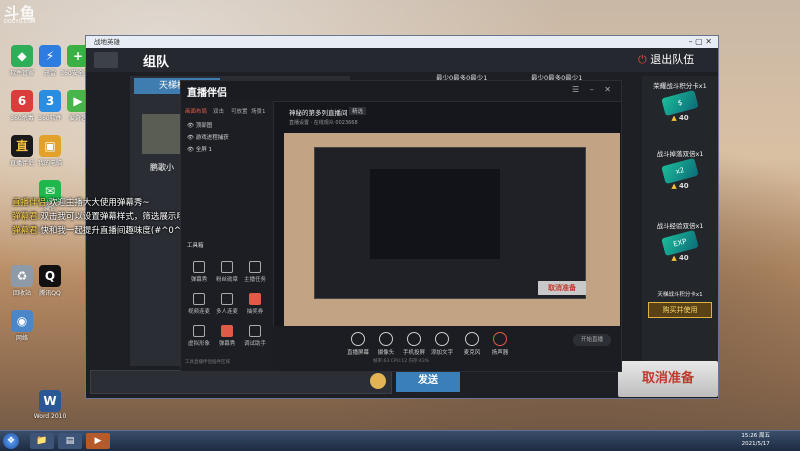 This screenshot has height=451, width=800. What do you see at coordinates (98, 441) in the screenshot?
I see `taskbar-app-2: ▶` at bounding box center [98, 441].